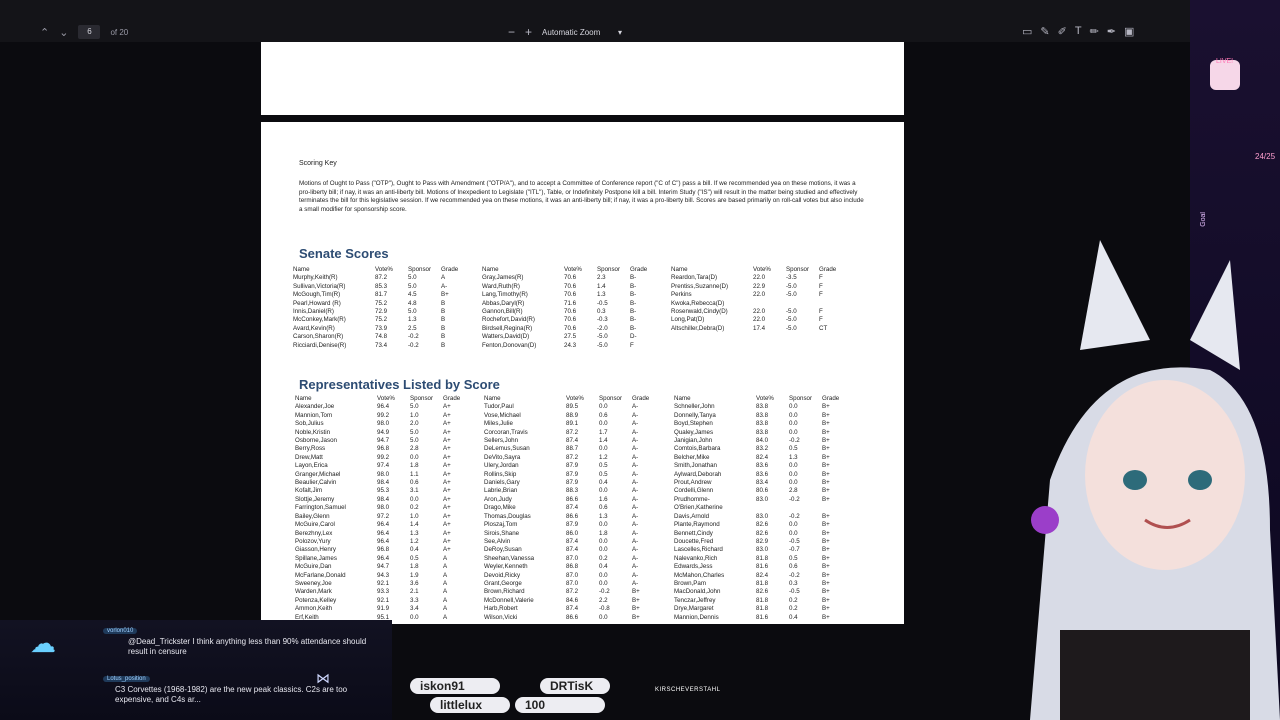 This screenshot has width=1280, height=720. Describe the element at coordinates (317, 295) in the screenshot. I see `table-cell: McGough,Tim(R)` at that location.